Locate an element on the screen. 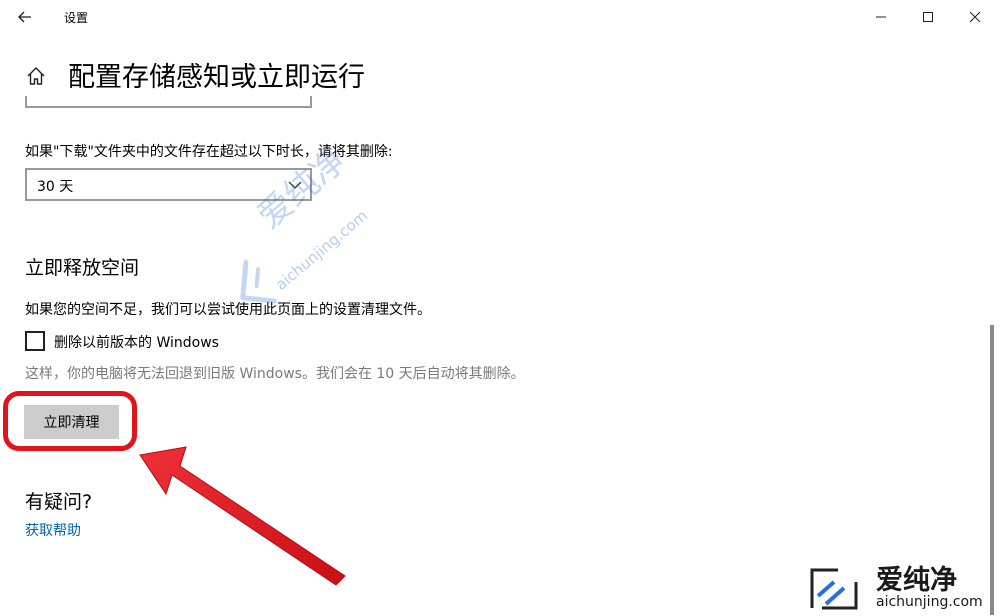 The image size is (1000, 616). delete-old-windows-checkbox is located at coordinates (35, 341).